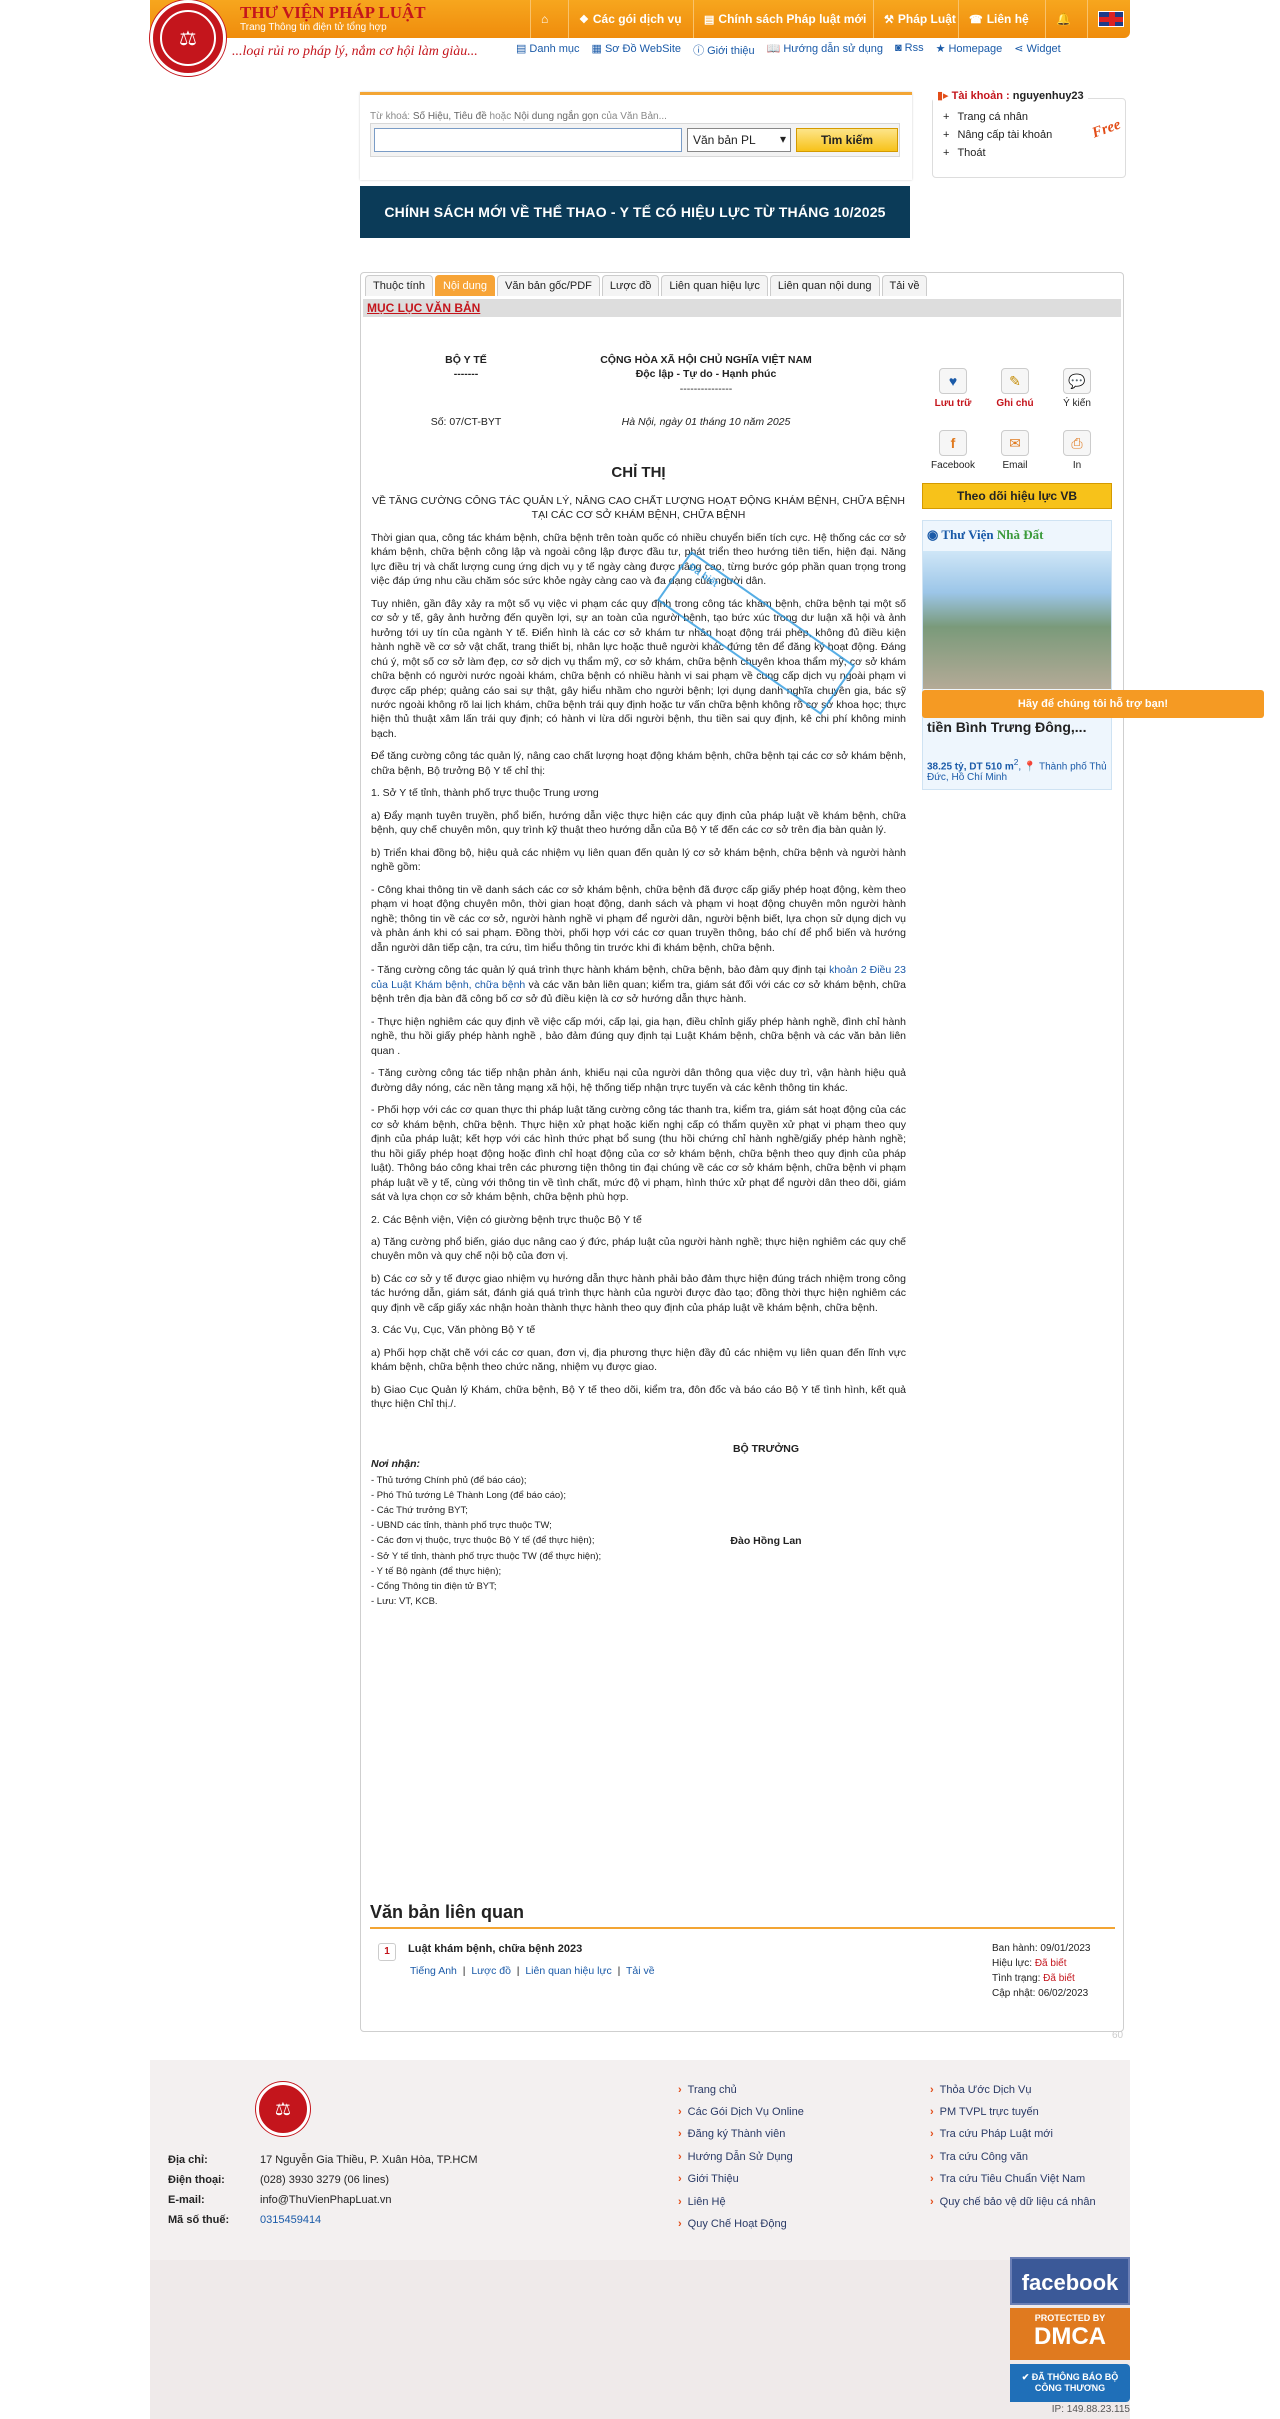 The width and height of the screenshot is (1280, 2419). Describe the element at coordinates (1048, 96) in the screenshot. I see `account-username: nguyenhuy23` at that location.